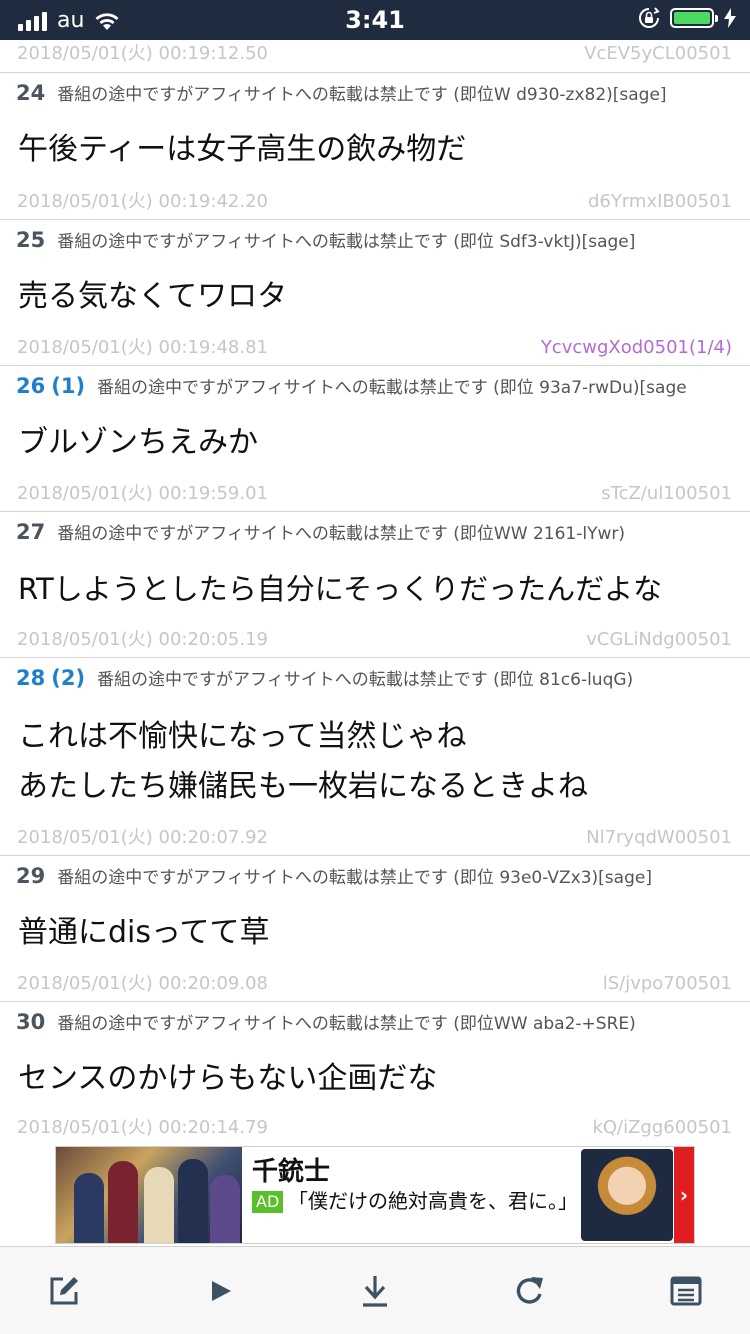 The width and height of the screenshot is (750, 1334). I want to click on post-partial: 2018/05/01(火) 00:19:12.50 VcEV5yCL00501, so click(375, 56).